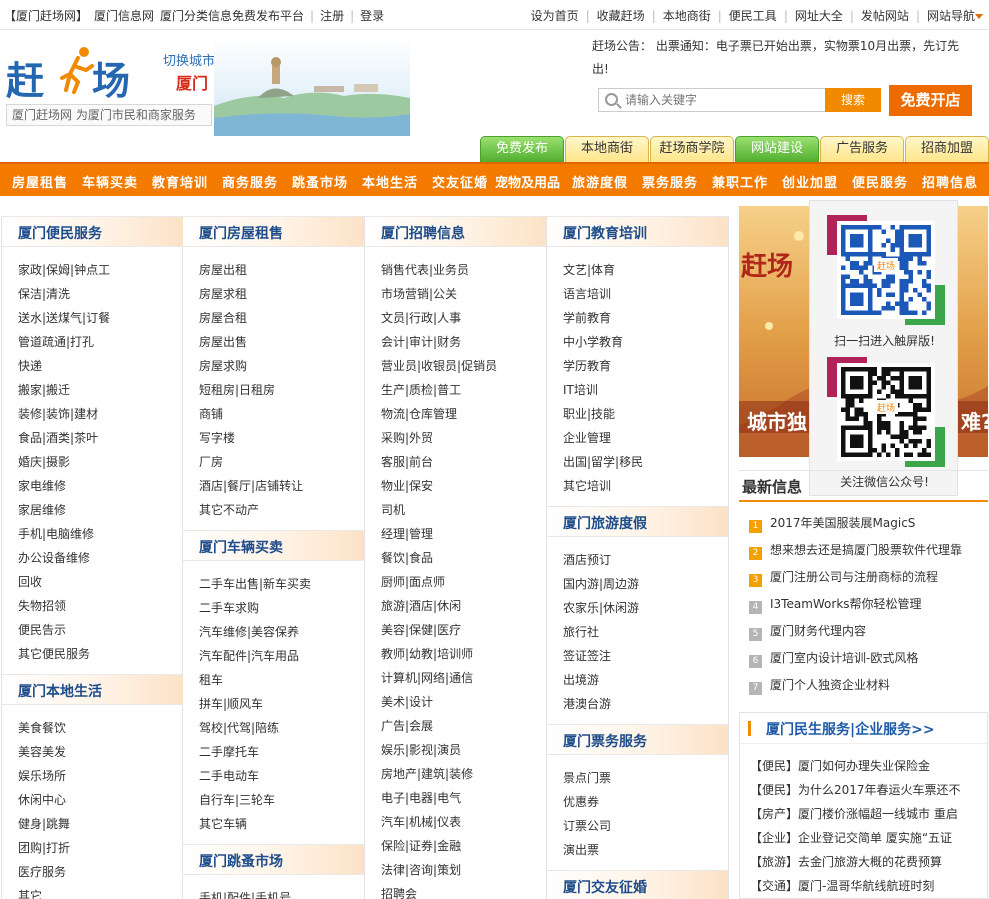  I want to click on category-link: 汽车配件|汽车用品, so click(249, 655).